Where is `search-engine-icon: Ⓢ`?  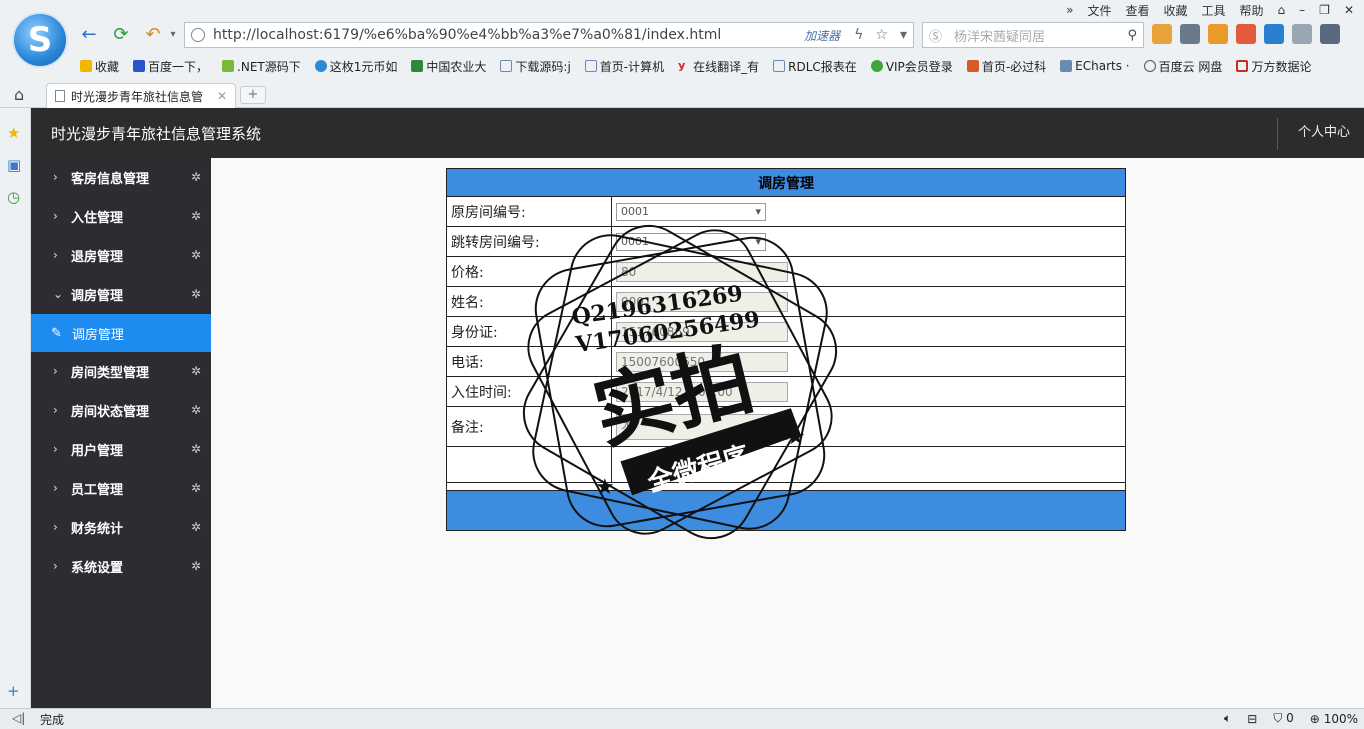 search-engine-icon: Ⓢ is located at coordinates (936, 37).